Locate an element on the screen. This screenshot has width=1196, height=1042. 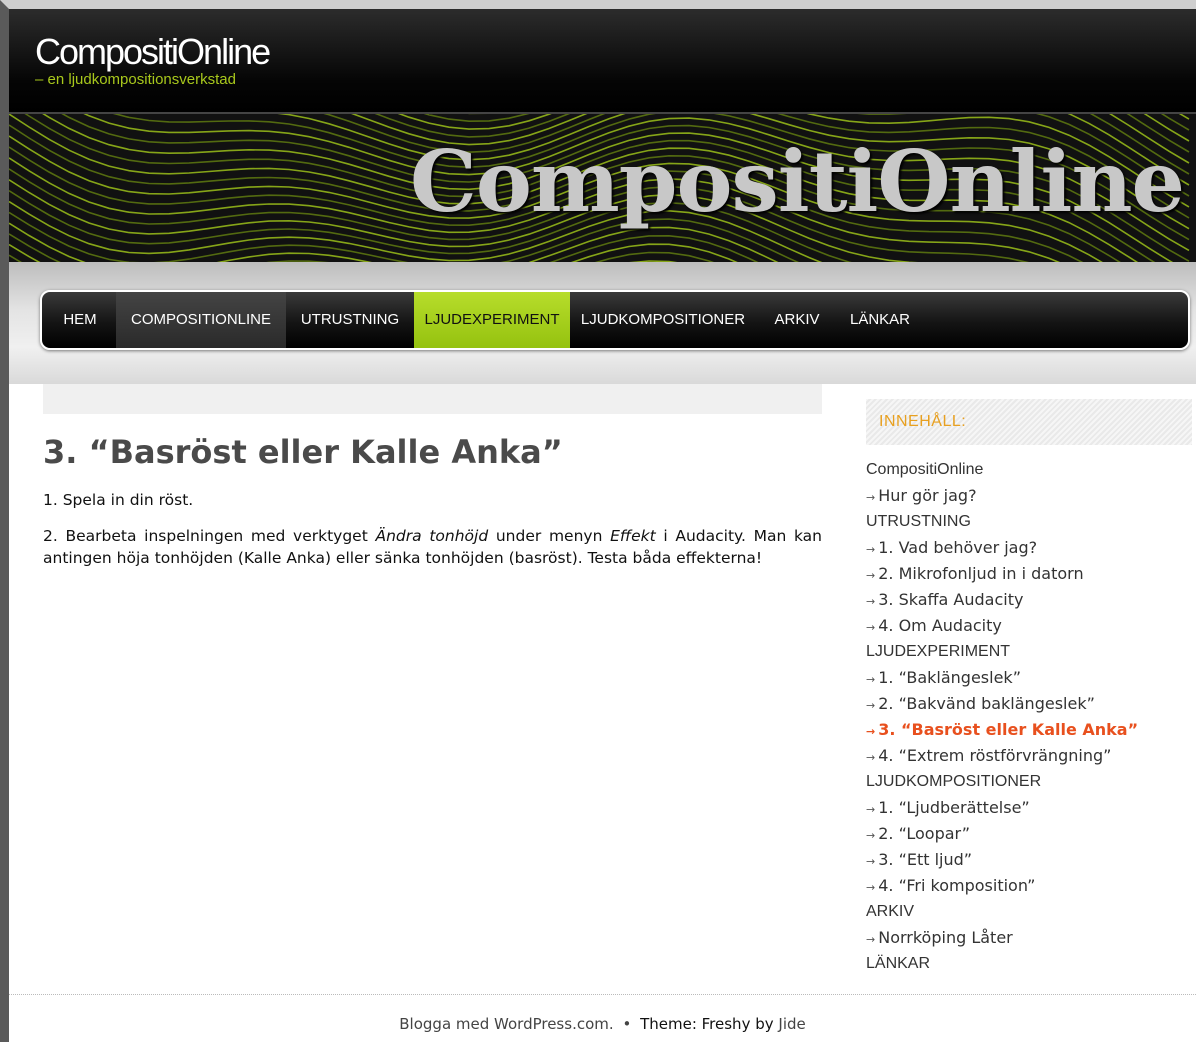
post-title: 3. “Basröst eller Kalle Anka” is located at coordinates (303, 452).